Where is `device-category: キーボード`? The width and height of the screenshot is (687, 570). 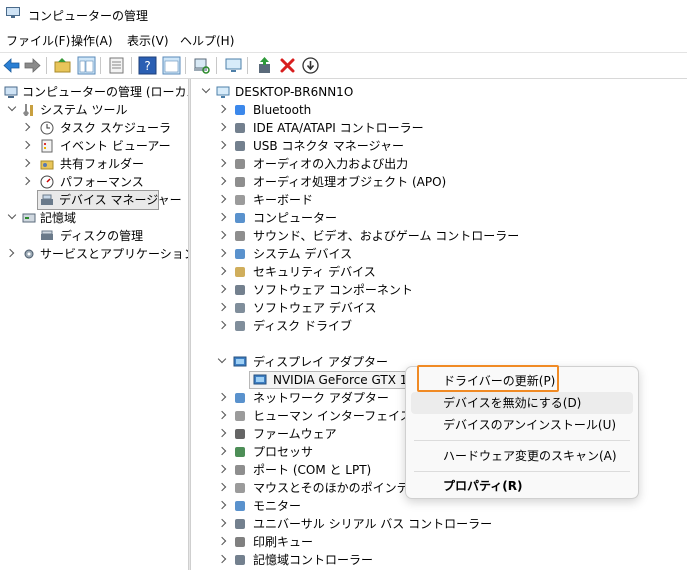
device-category: キーボード is located at coordinates (439, 200).